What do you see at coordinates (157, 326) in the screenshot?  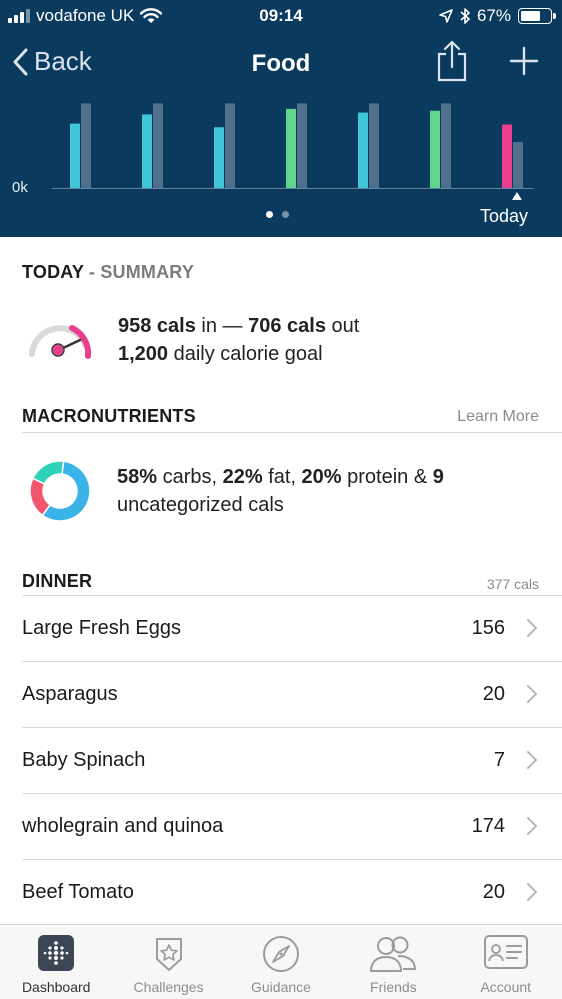 I see `cals-in-value: 958 cals` at bounding box center [157, 326].